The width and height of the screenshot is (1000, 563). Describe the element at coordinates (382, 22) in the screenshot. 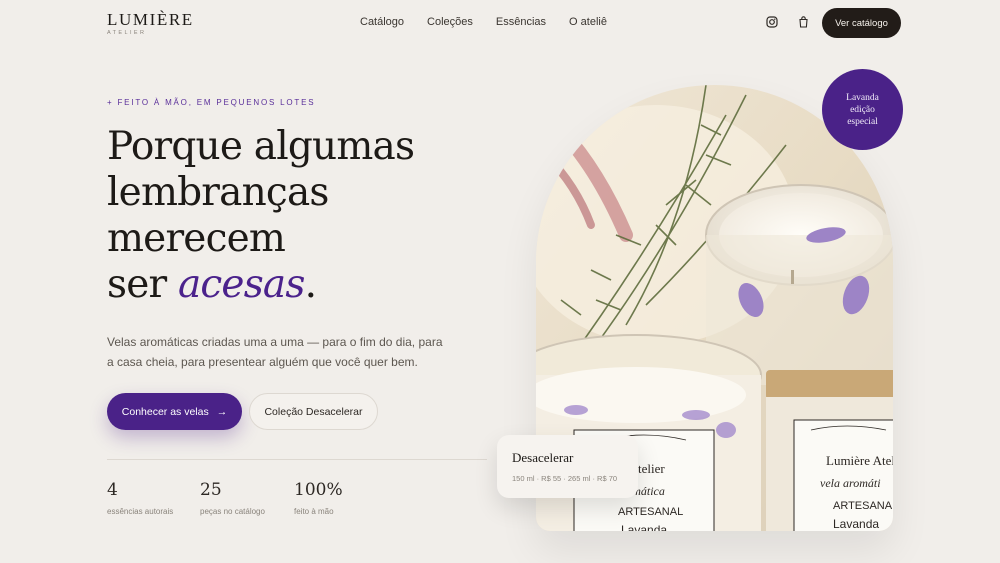

I see `nav-item-catalogo: Catálogo` at that location.